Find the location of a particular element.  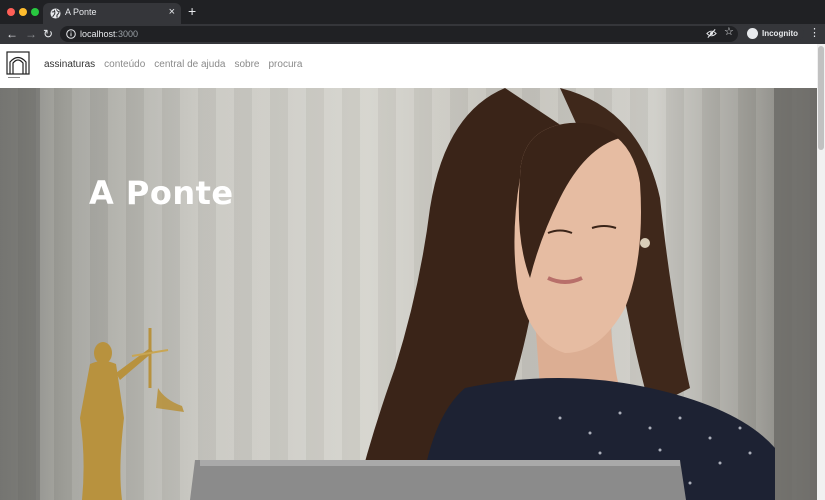

close-window-button is located at coordinates (11, 12).